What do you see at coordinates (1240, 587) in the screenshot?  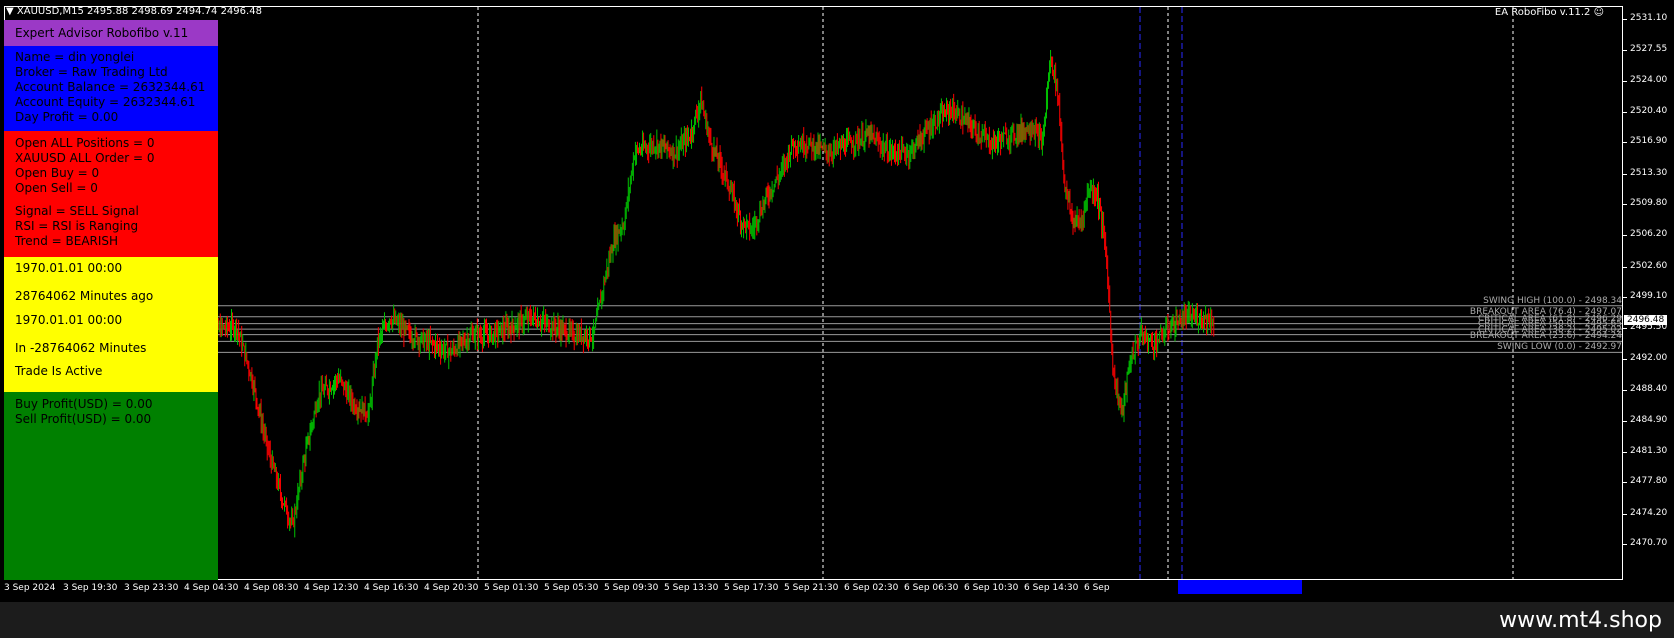 I see `crosshair-time-label` at bounding box center [1240, 587].